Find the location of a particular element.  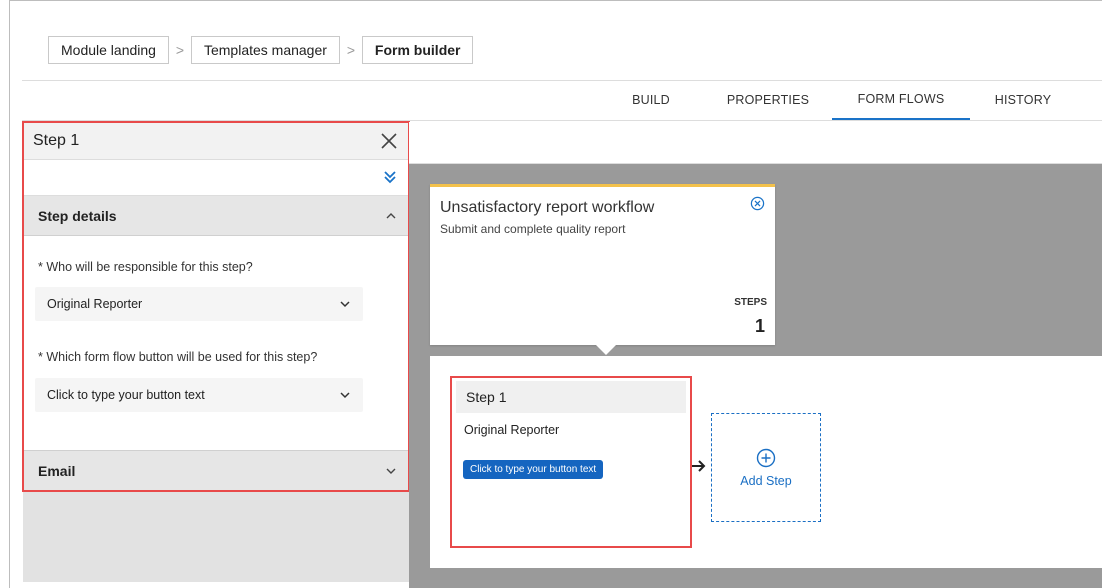

steps-label: STEPS is located at coordinates (750, 302).